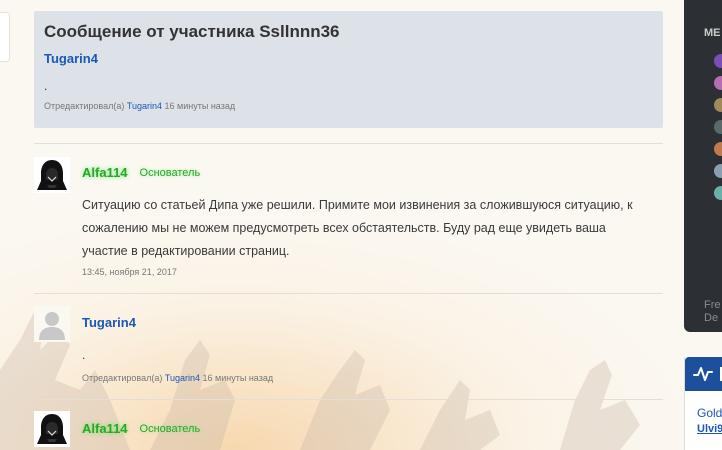 The image size is (722, 450). I want to click on post-timestamp: 13:45, ноября 21, 2017, so click(129, 272).